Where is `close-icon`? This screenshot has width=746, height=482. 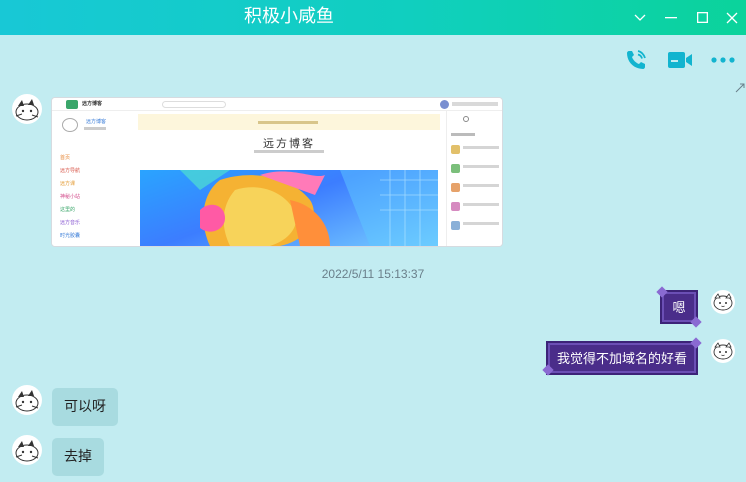
close-icon is located at coordinates (732, 17).